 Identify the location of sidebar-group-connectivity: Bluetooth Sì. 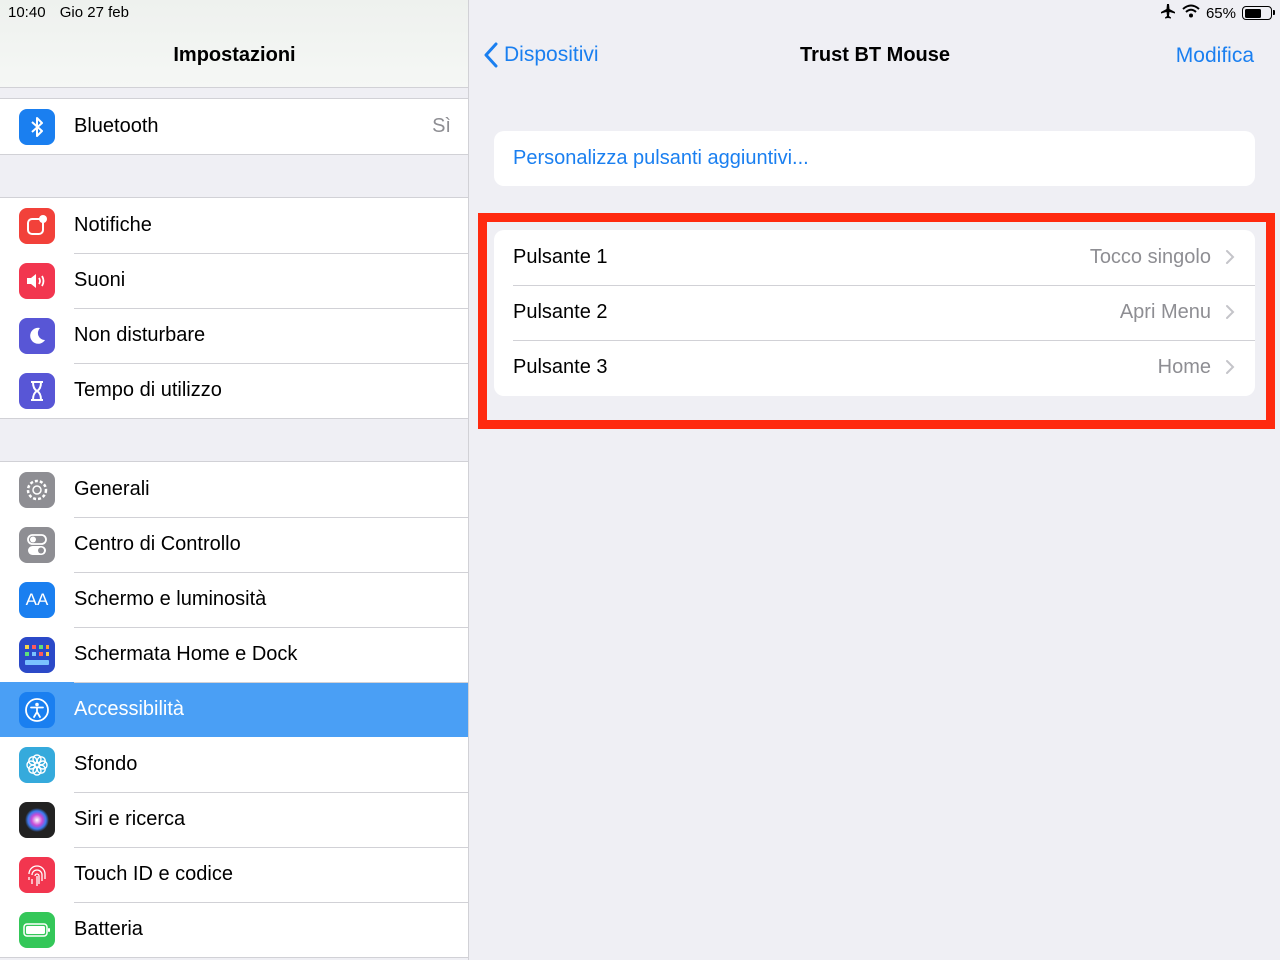
(234, 126).